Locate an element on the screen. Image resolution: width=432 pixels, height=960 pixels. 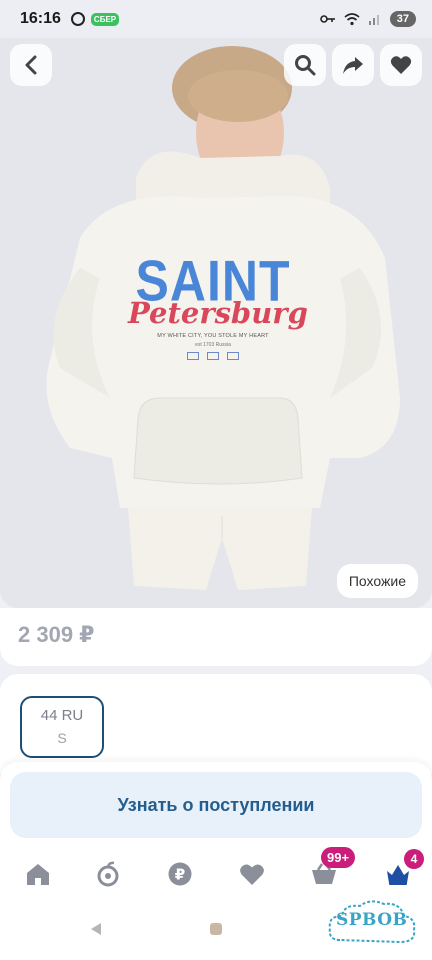
sizes-card: 44 RU S is located at coordinates (216, 724).